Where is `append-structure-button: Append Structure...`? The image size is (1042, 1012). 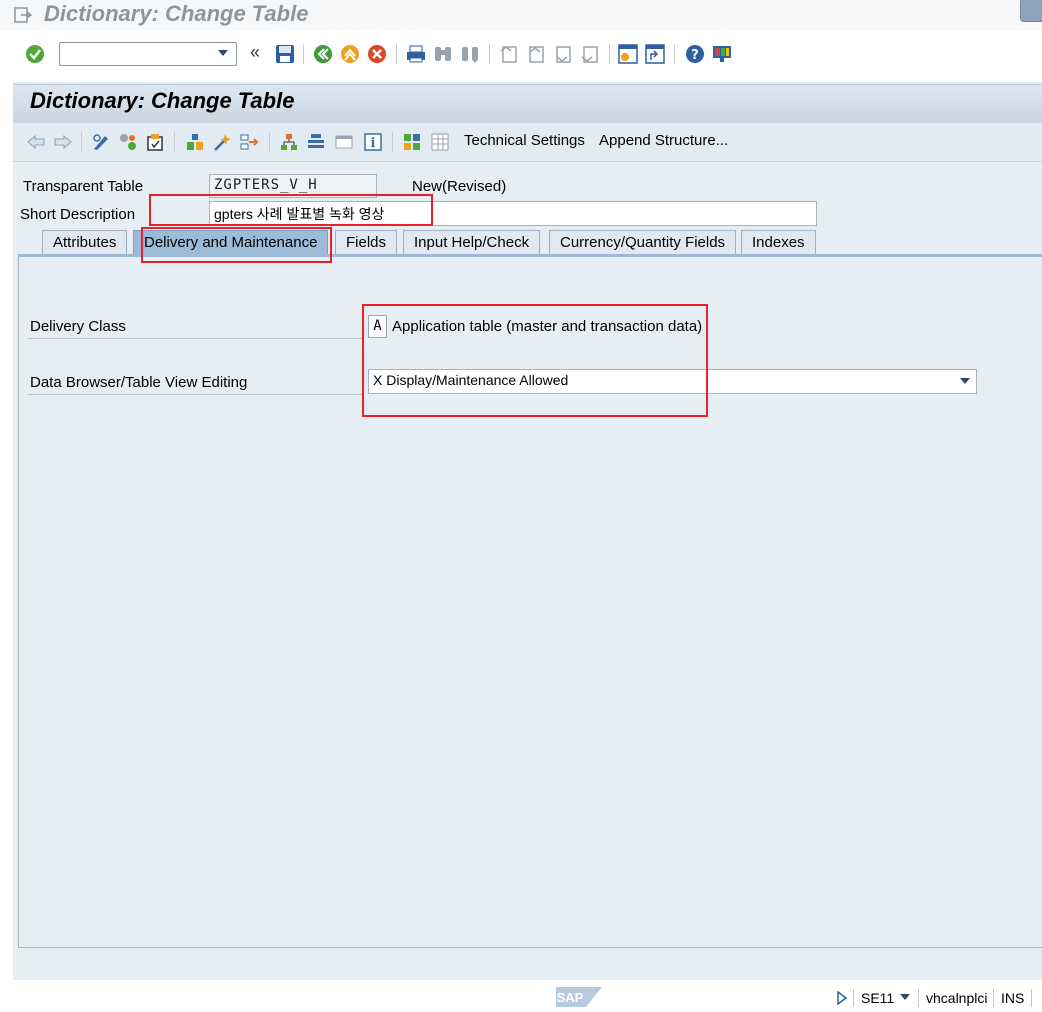
append-structure-button: Append Structure... is located at coordinates (663, 140).